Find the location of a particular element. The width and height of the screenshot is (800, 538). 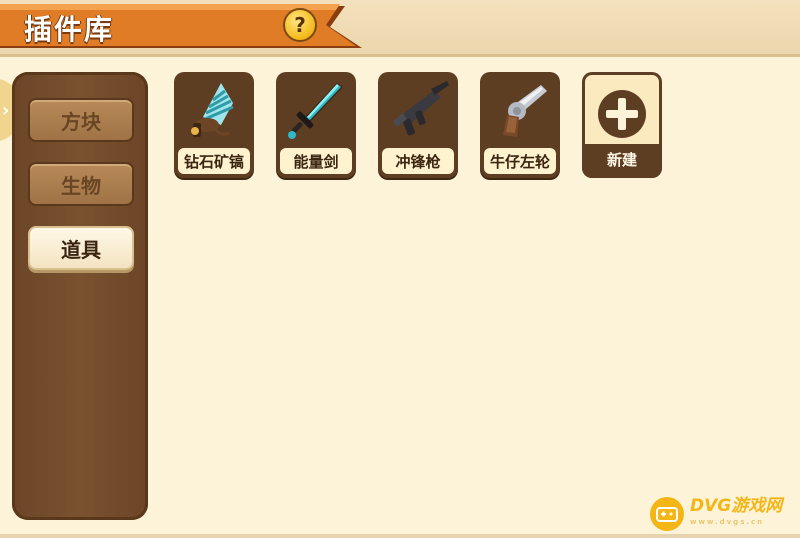

smg-icon is located at coordinates (418, 110).